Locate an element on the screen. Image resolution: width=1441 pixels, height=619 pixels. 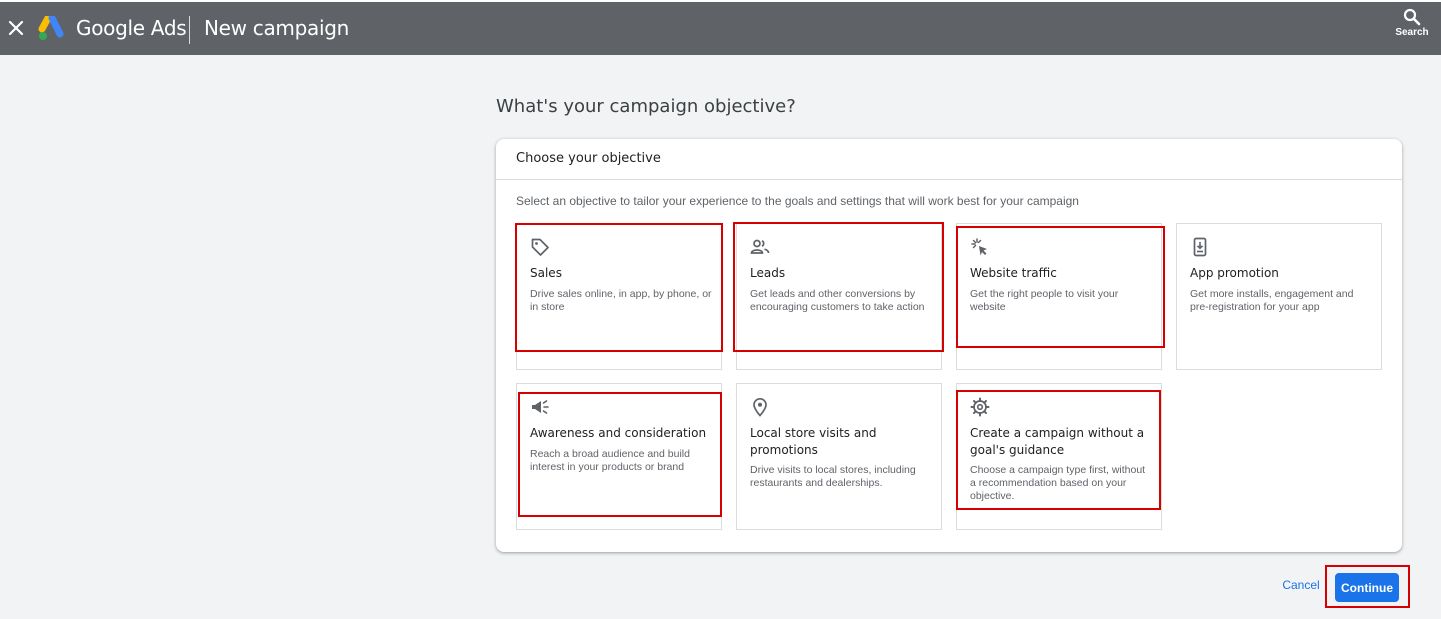
top-app-bar: Google Ads New campaign Search is located at coordinates (720, 27).